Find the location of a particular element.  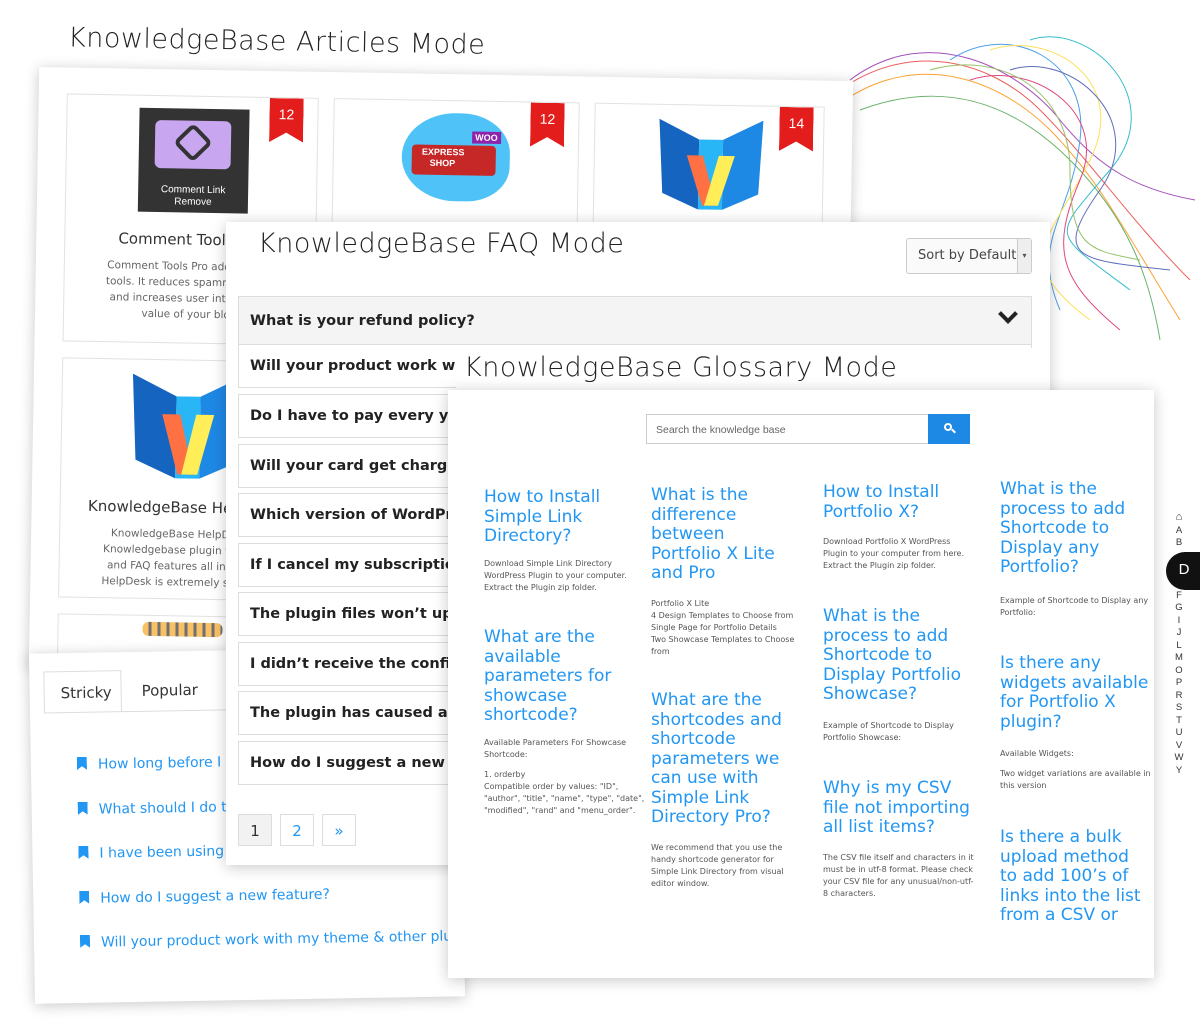

pagination-page-1: 1 is located at coordinates (255, 830).